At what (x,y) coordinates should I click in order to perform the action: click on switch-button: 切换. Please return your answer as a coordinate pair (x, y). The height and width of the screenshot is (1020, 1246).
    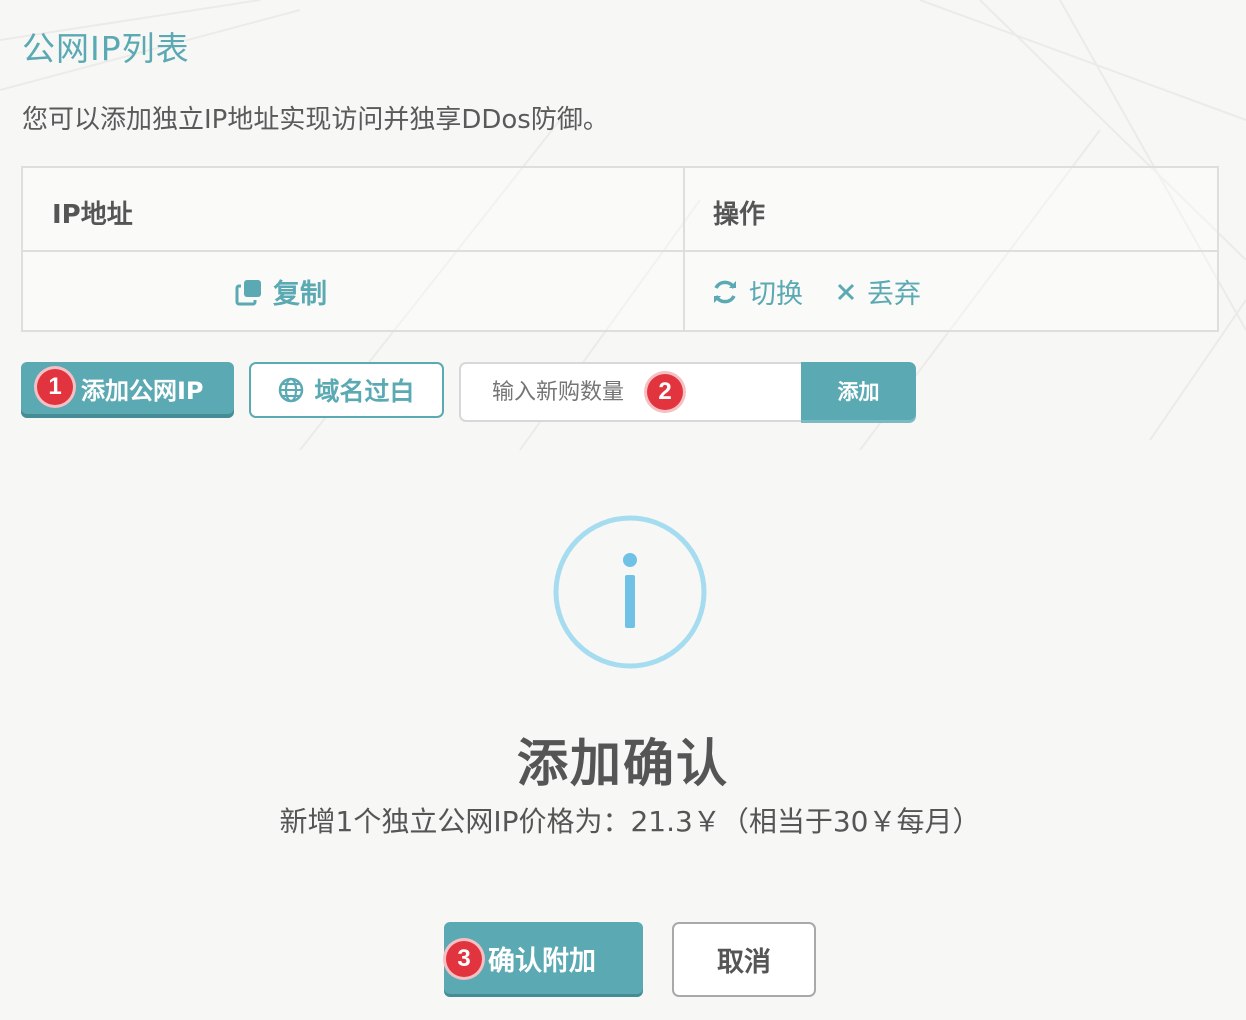
    Looking at the image, I should click on (757, 291).